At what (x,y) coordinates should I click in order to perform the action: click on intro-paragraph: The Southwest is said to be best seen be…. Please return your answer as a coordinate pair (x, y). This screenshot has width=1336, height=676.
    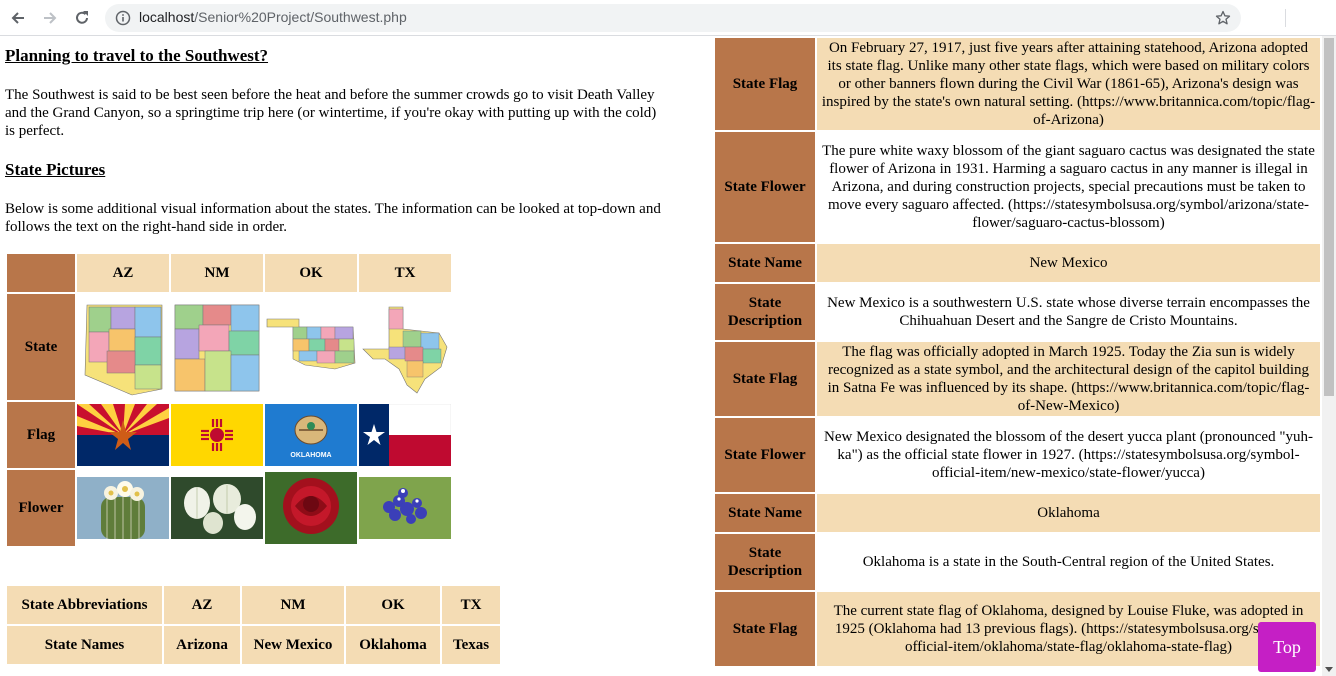
    Looking at the image, I should click on (331, 113).